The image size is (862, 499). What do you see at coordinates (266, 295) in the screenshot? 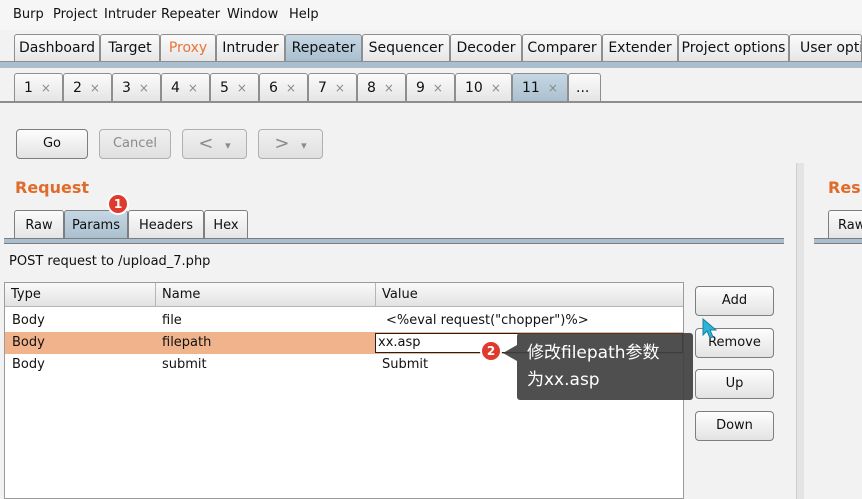
I see `column-header-name: Name` at bounding box center [266, 295].